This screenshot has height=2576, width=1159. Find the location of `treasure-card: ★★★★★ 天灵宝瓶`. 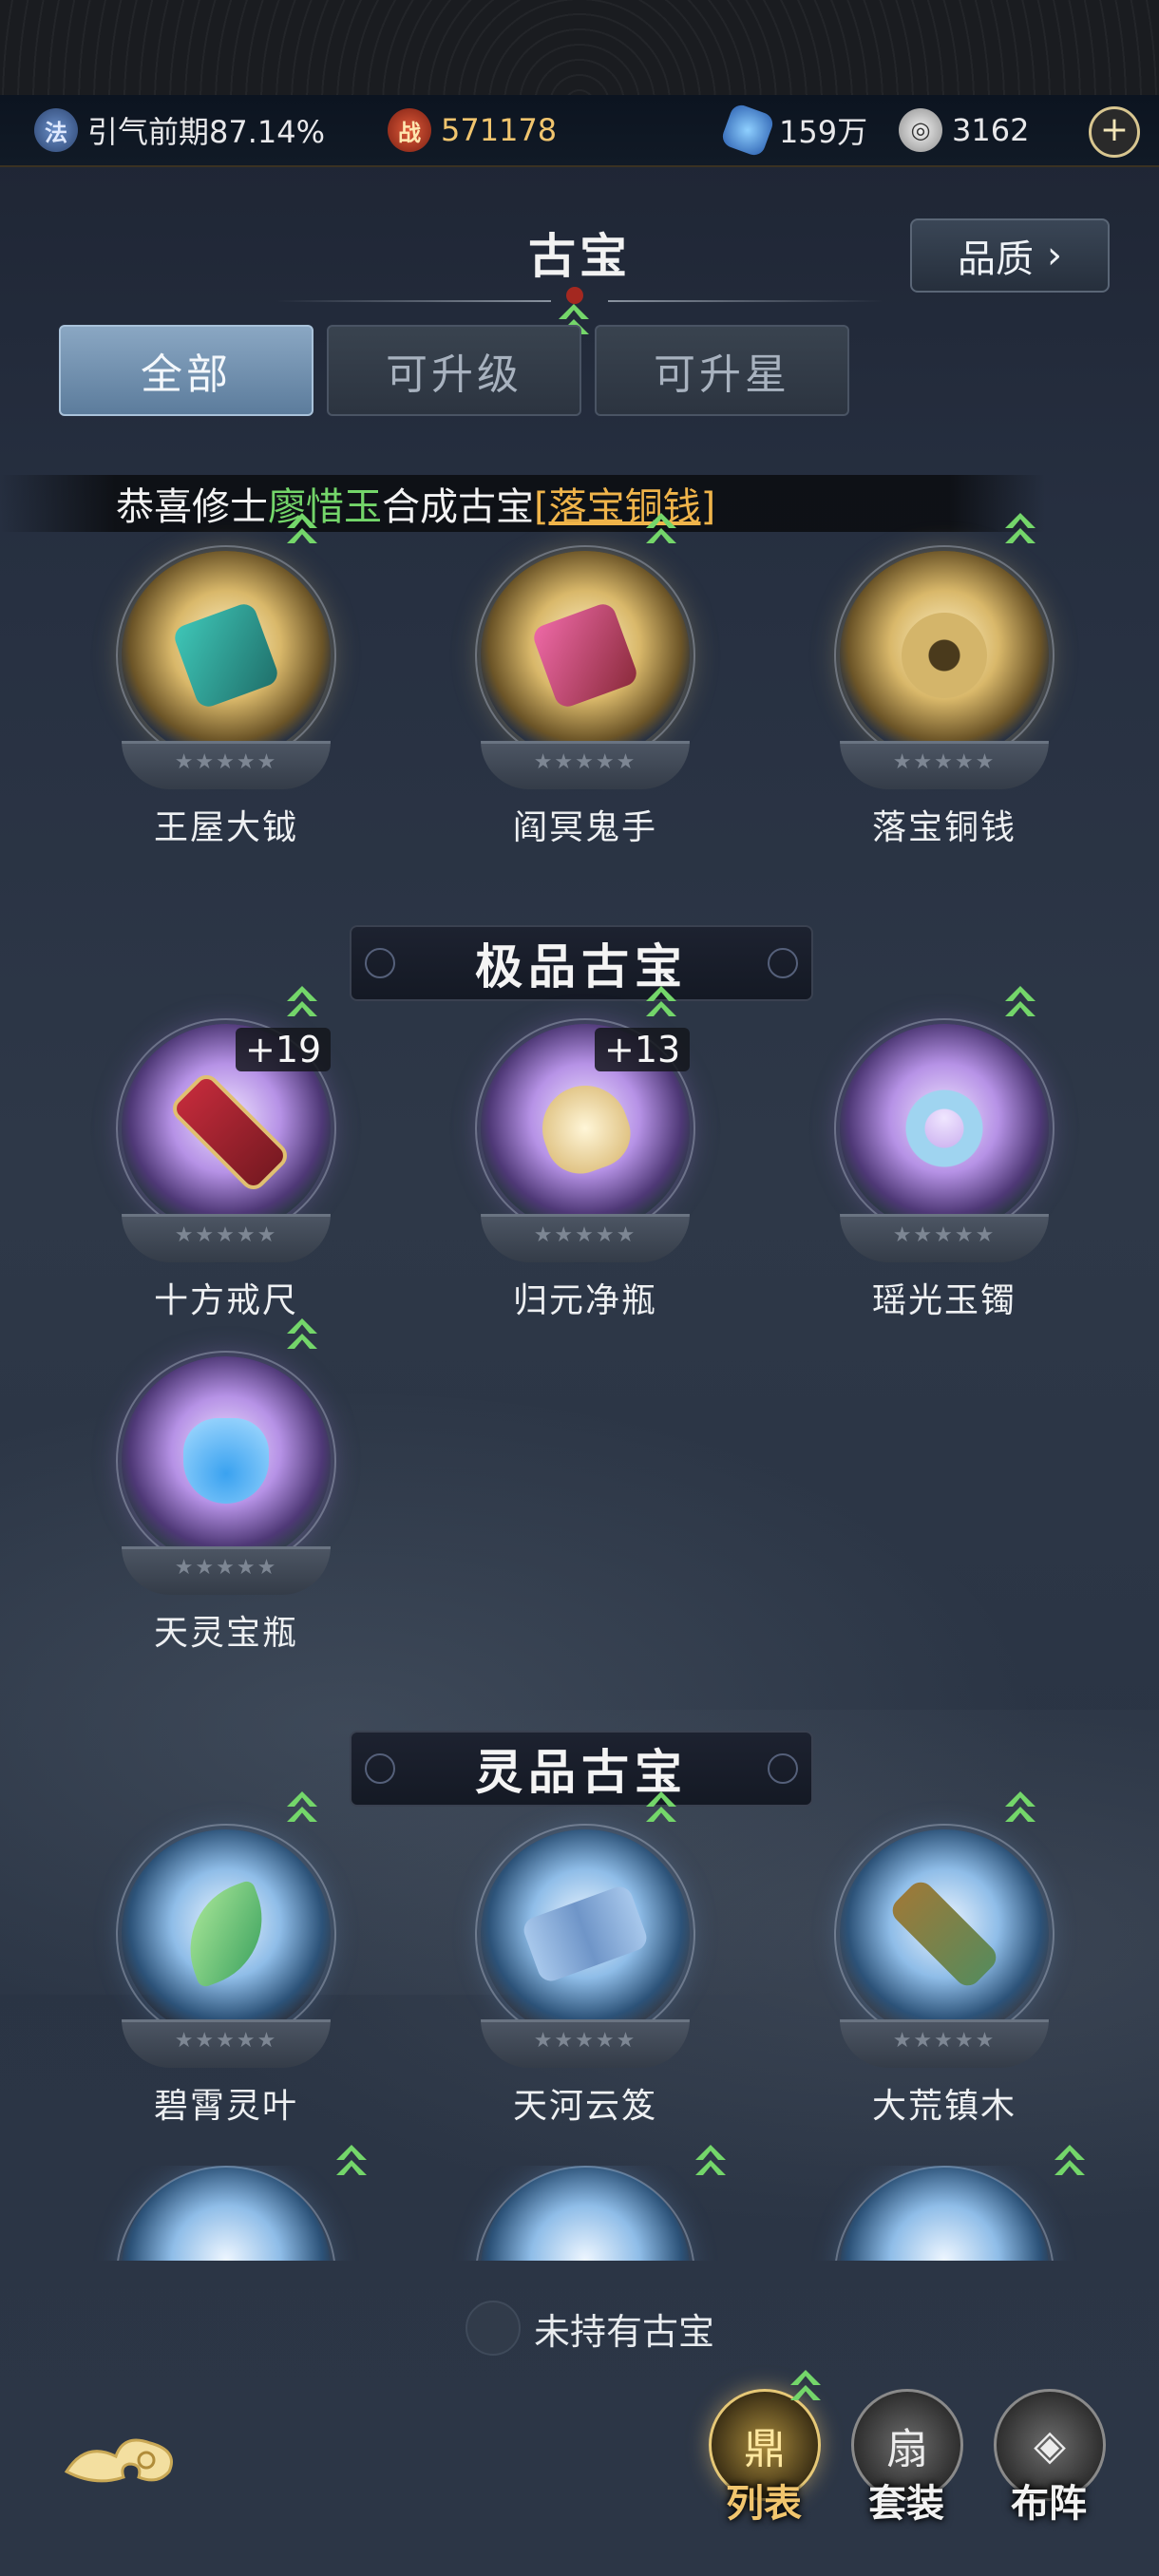

treasure-card: ★★★★★ 天灵宝瓶 is located at coordinates (226, 1505).